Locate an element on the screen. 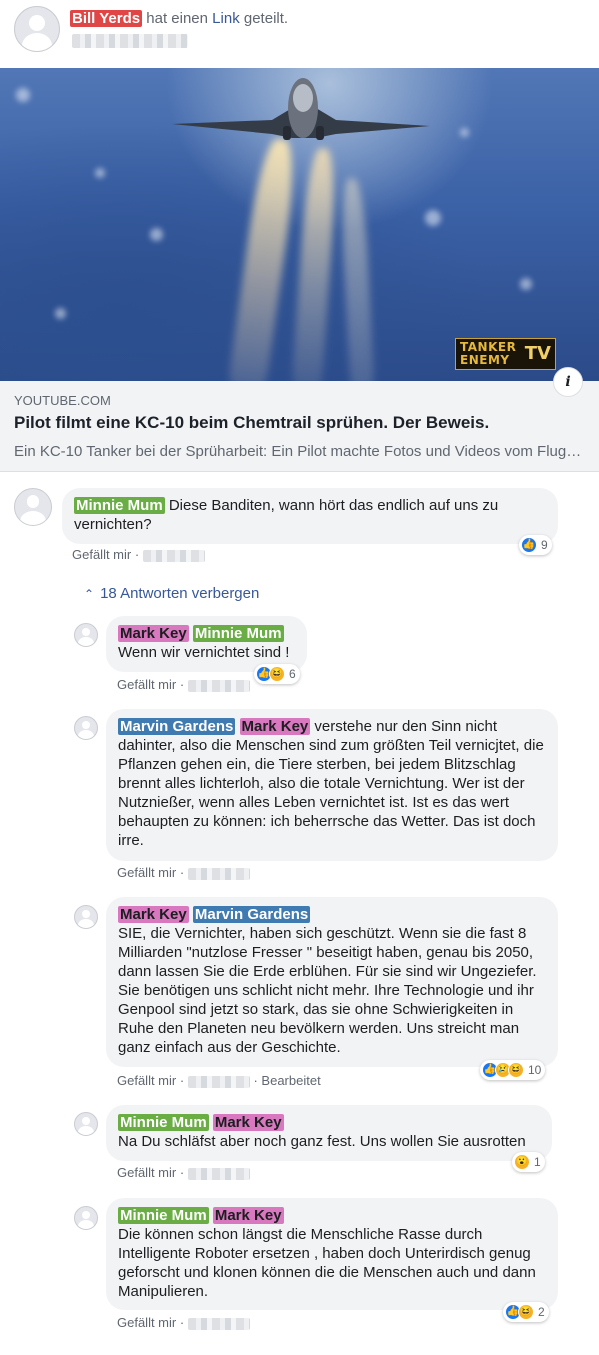 This screenshot has width=599, height=1355. hide-replies-toggle: ⌃ 18 Antworten verbergen is located at coordinates (171, 593).